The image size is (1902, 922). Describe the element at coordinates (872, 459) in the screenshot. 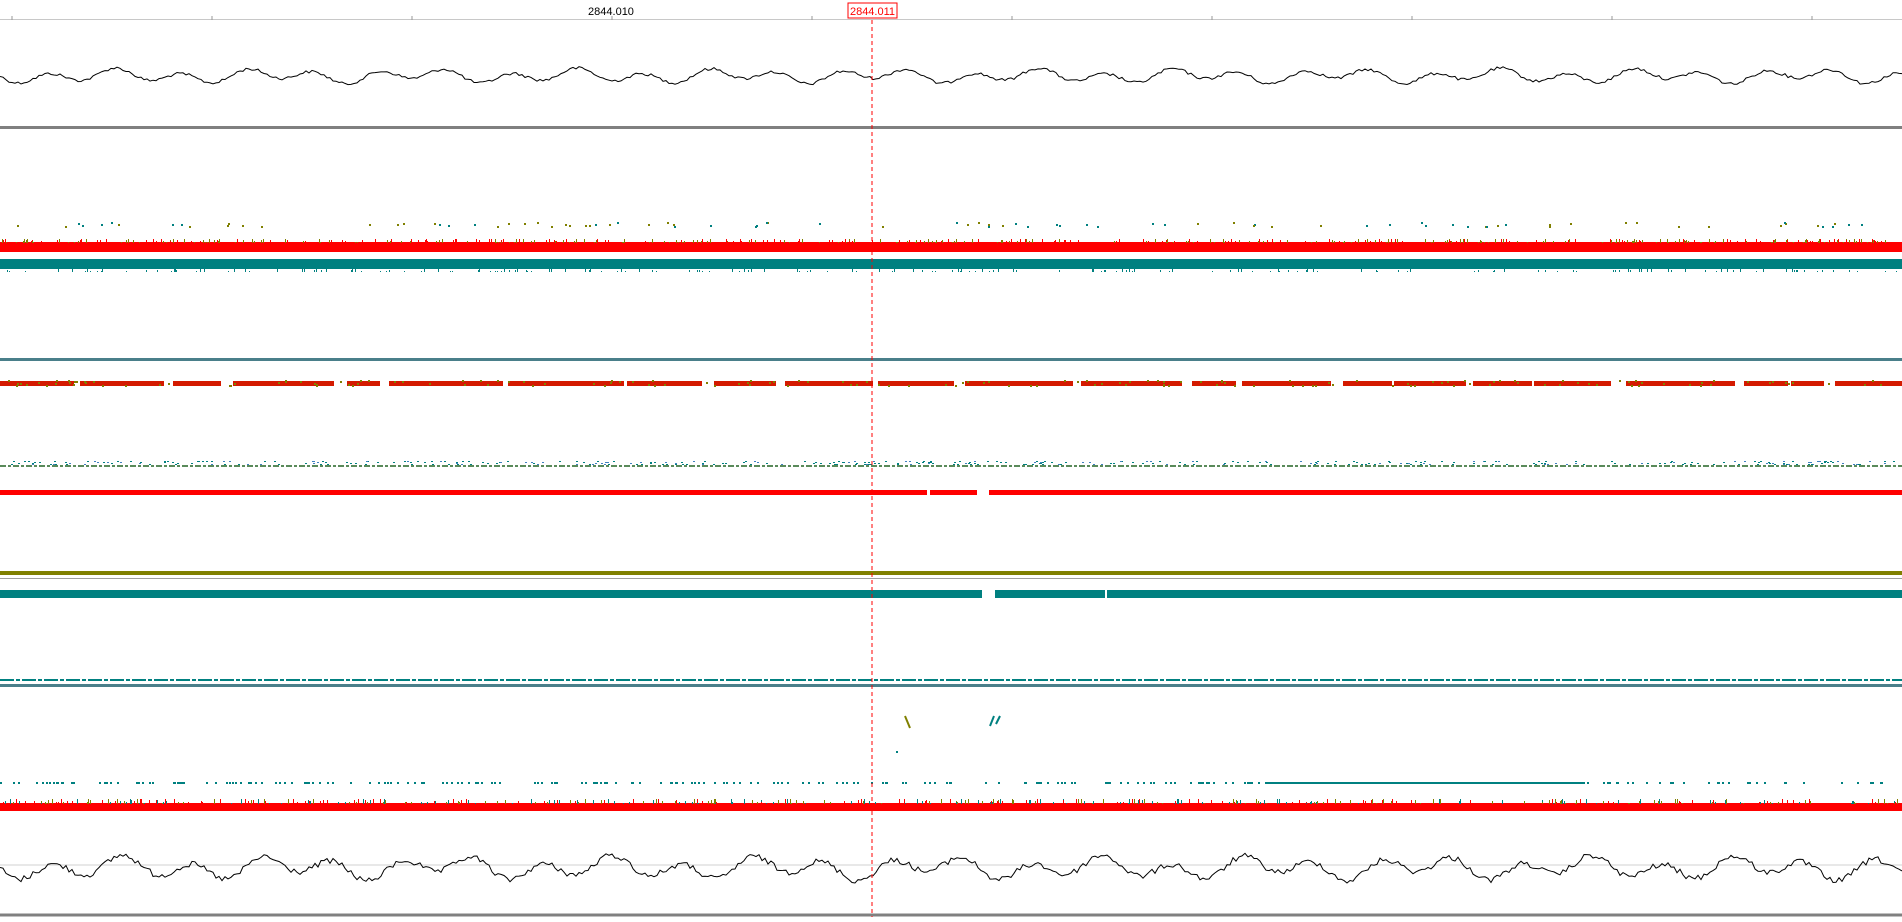

I see `depth-cursor: 2844.011` at that location.